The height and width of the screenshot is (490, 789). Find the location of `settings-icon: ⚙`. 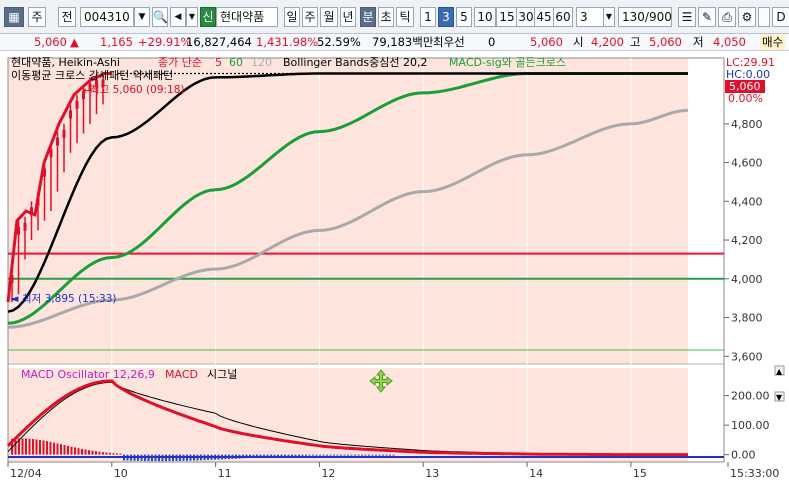

settings-icon: ⚙ is located at coordinates (747, 17).